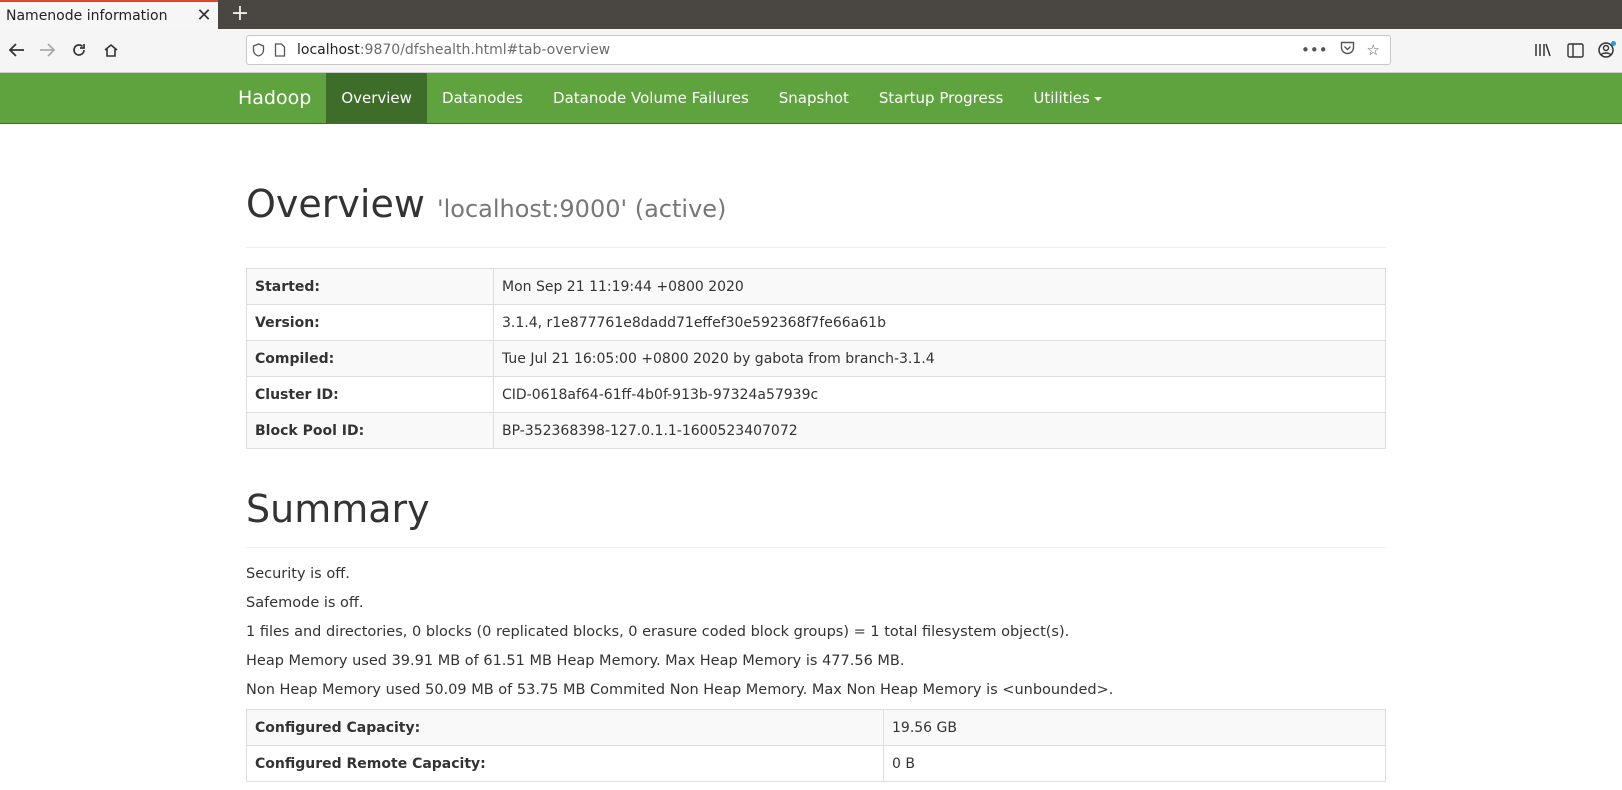 Image resolution: width=1622 pixels, height=790 pixels. Describe the element at coordinates (482, 98) in the screenshot. I see `tab-datanodes: Datanodes` at that location.